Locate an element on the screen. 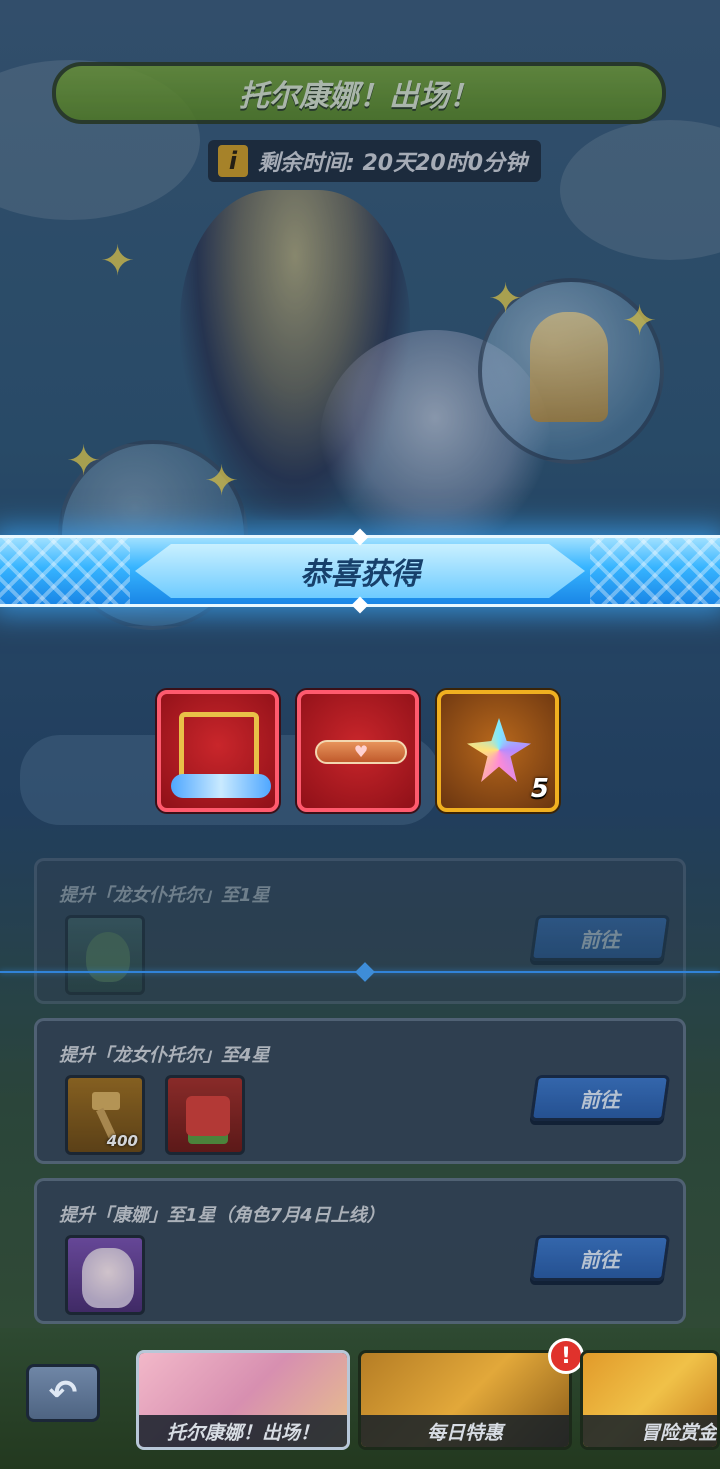 The image size is (720, 1469). event-title-banner: 托尔康娜！出场！ is located at coordinates (359, 93).